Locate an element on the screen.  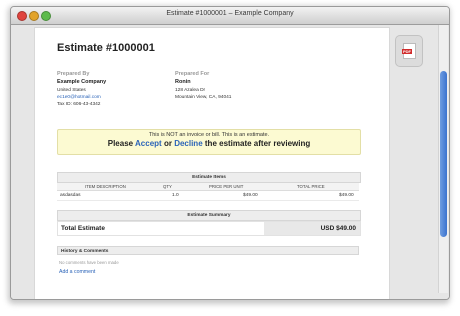
notice-or: or is located at coordinates (167, 143).